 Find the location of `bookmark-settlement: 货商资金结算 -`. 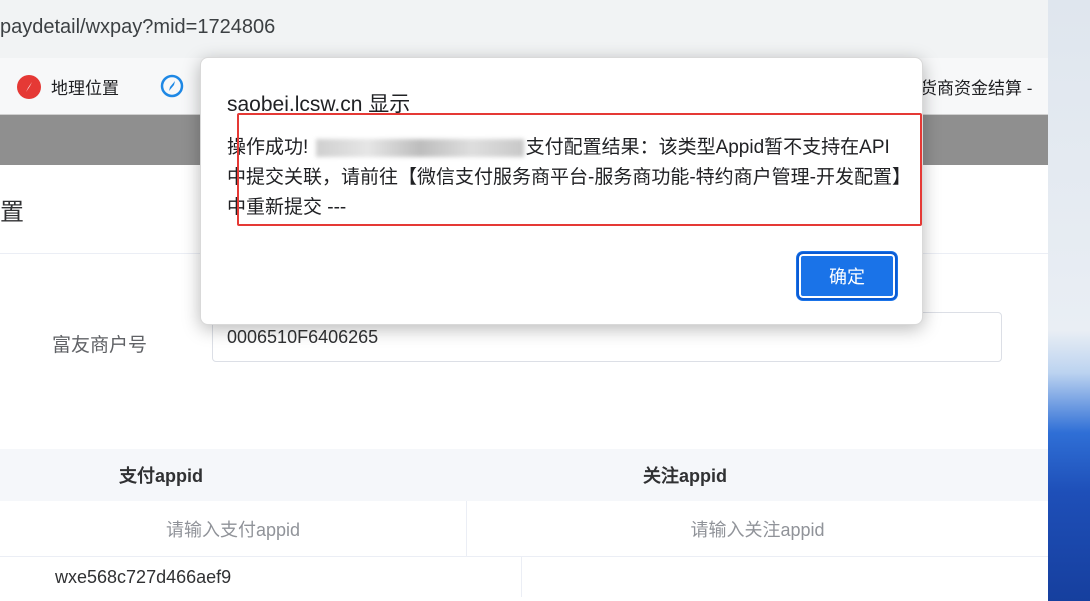

bookmark-settlement: 货商资金结算 - is located at coordinates (976, 86).